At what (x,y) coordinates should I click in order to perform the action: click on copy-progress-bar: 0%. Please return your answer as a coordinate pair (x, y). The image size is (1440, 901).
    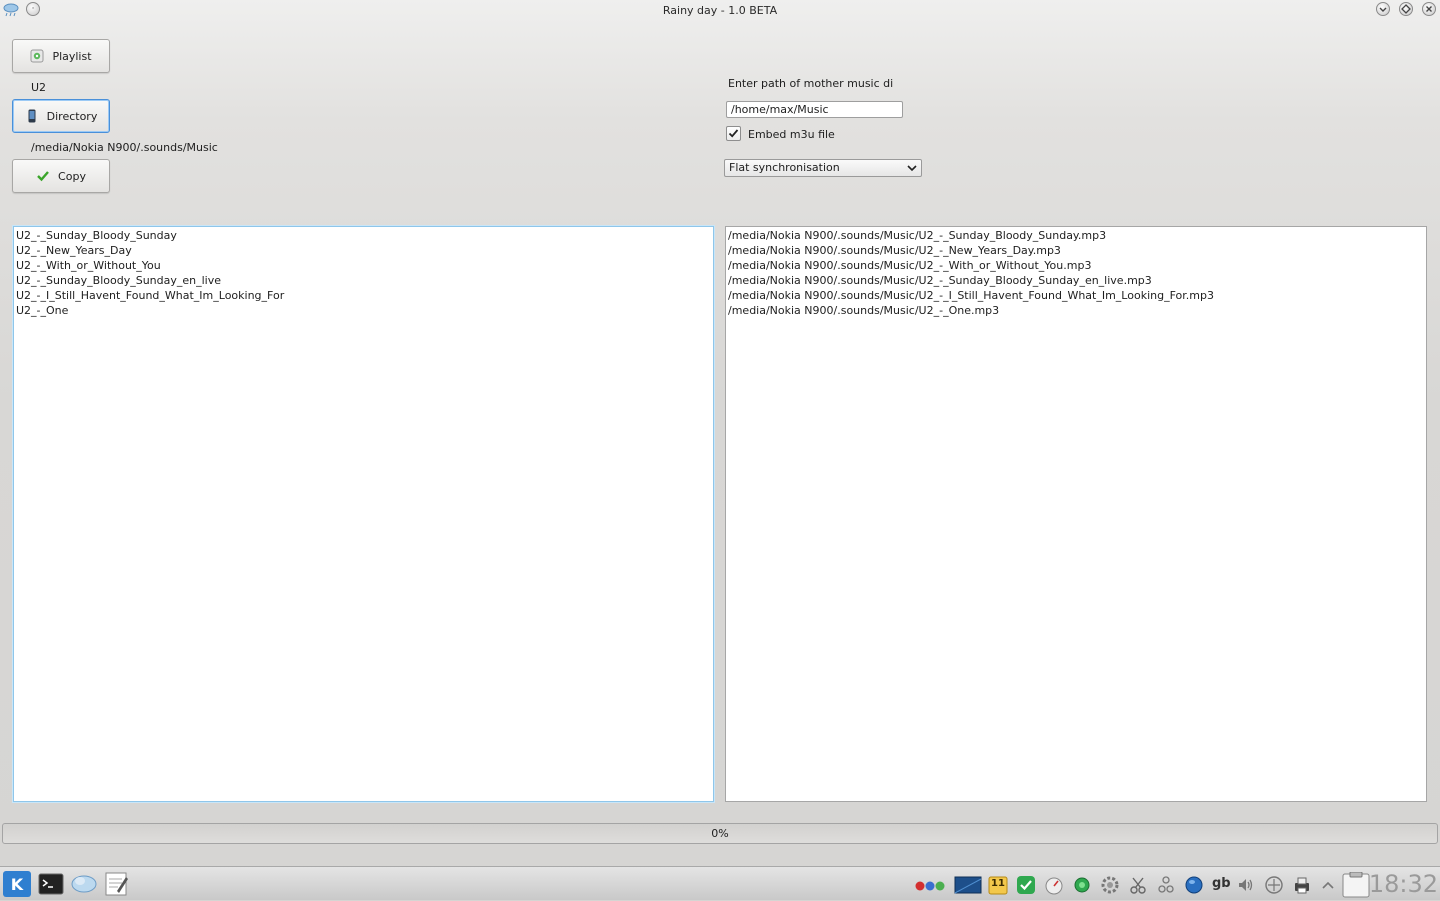
    Looking at the image, I should click on (720, 833).